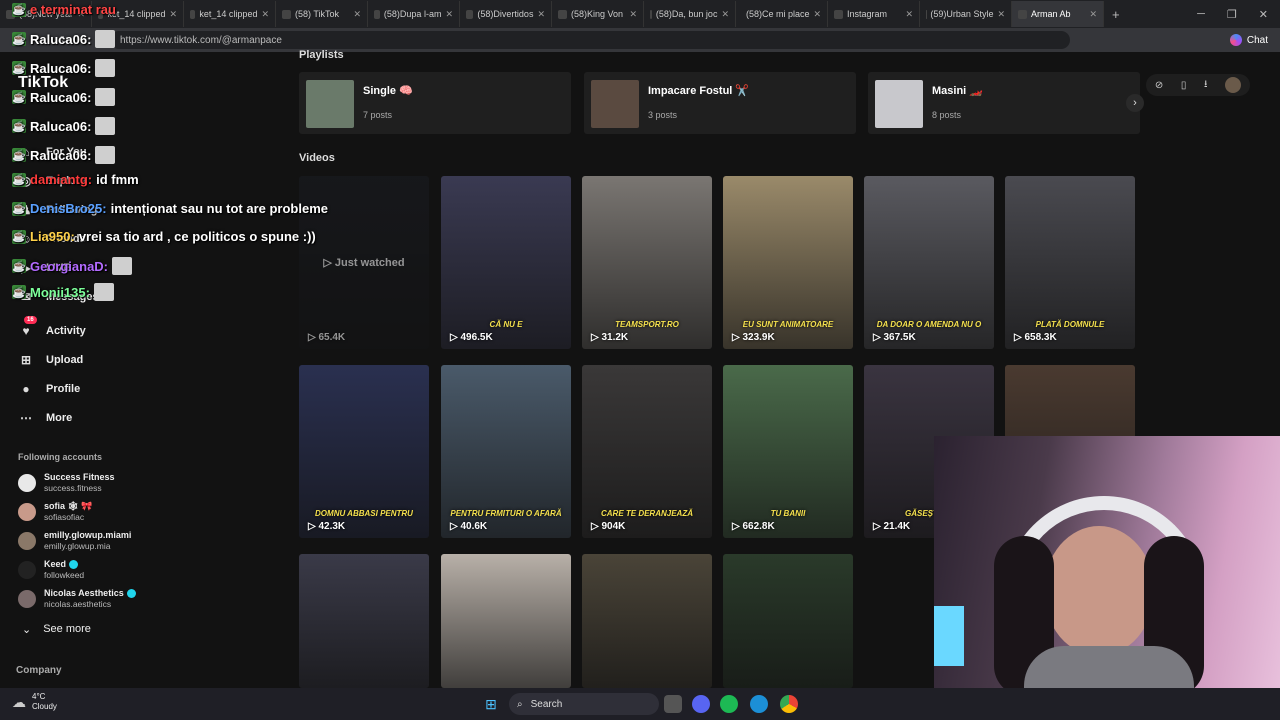 The height and width of the screenshot is (720, 1280). I want to click on view-count-value: 42.3K, so click(332, 526).